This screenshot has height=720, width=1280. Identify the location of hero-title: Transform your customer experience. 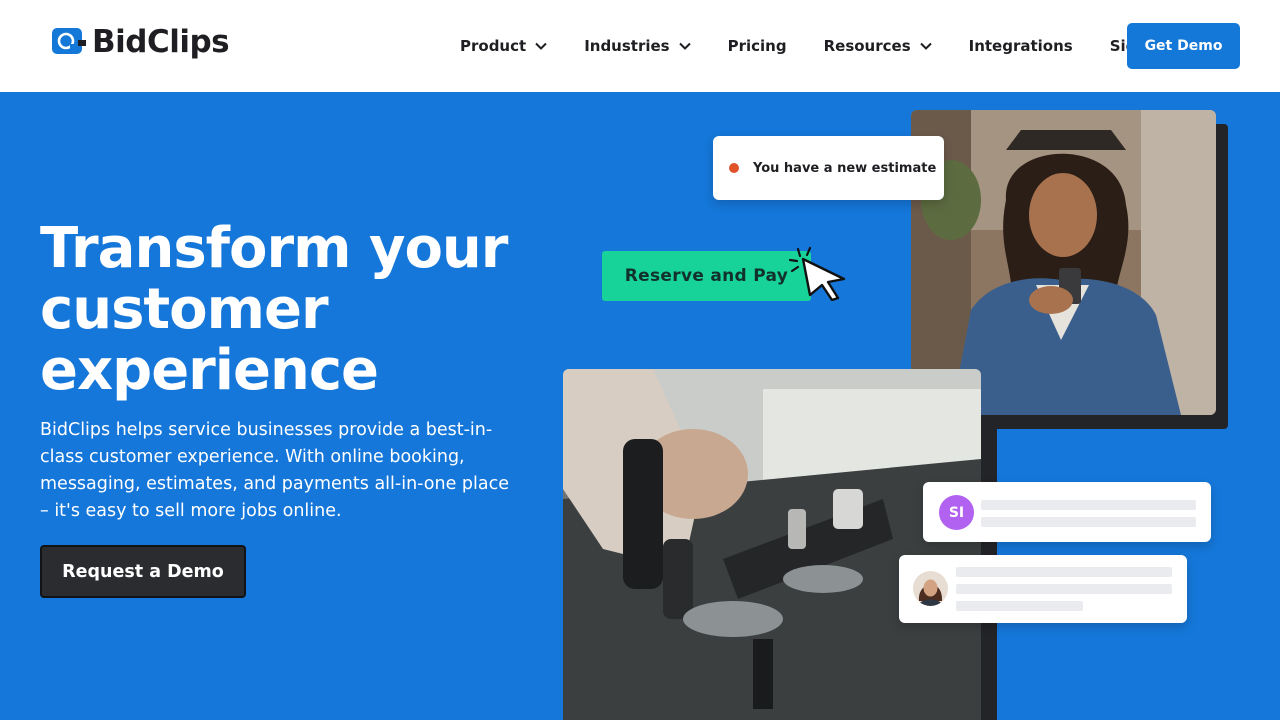
(280, 309).